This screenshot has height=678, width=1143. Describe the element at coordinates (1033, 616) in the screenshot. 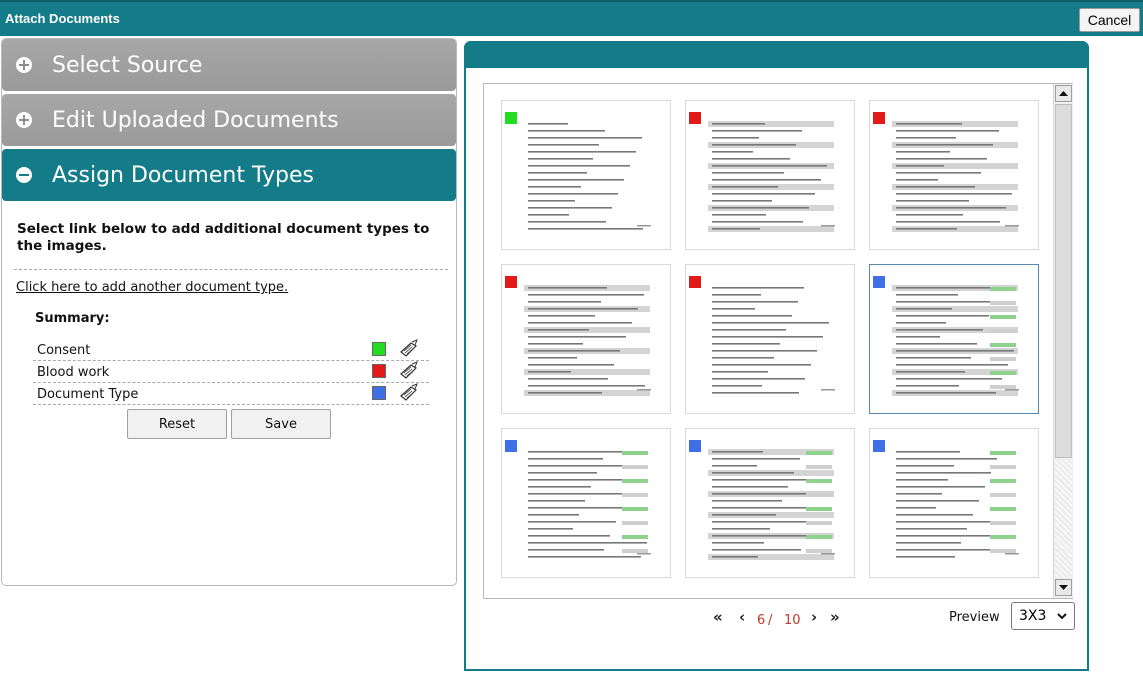

I see `grid-size-value: 3X3` at that location.